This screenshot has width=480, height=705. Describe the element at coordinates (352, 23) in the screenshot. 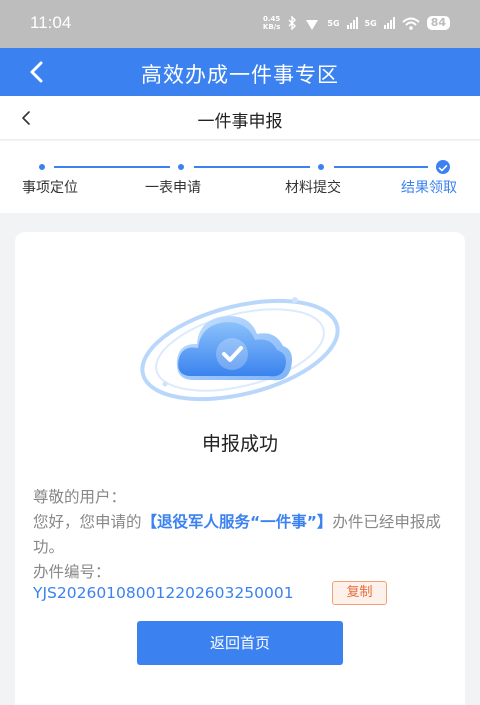

I see `signal-icon` at that location.